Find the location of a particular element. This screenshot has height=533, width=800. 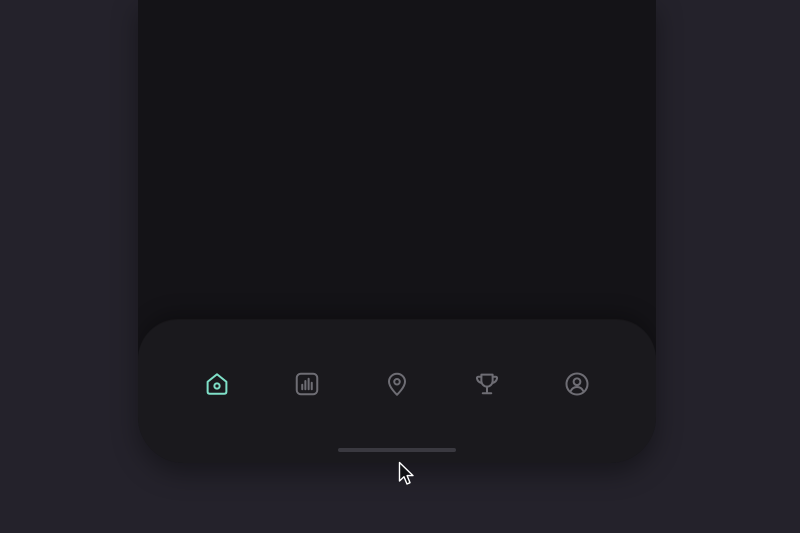

home-icon is located at coordinates (217, 384).